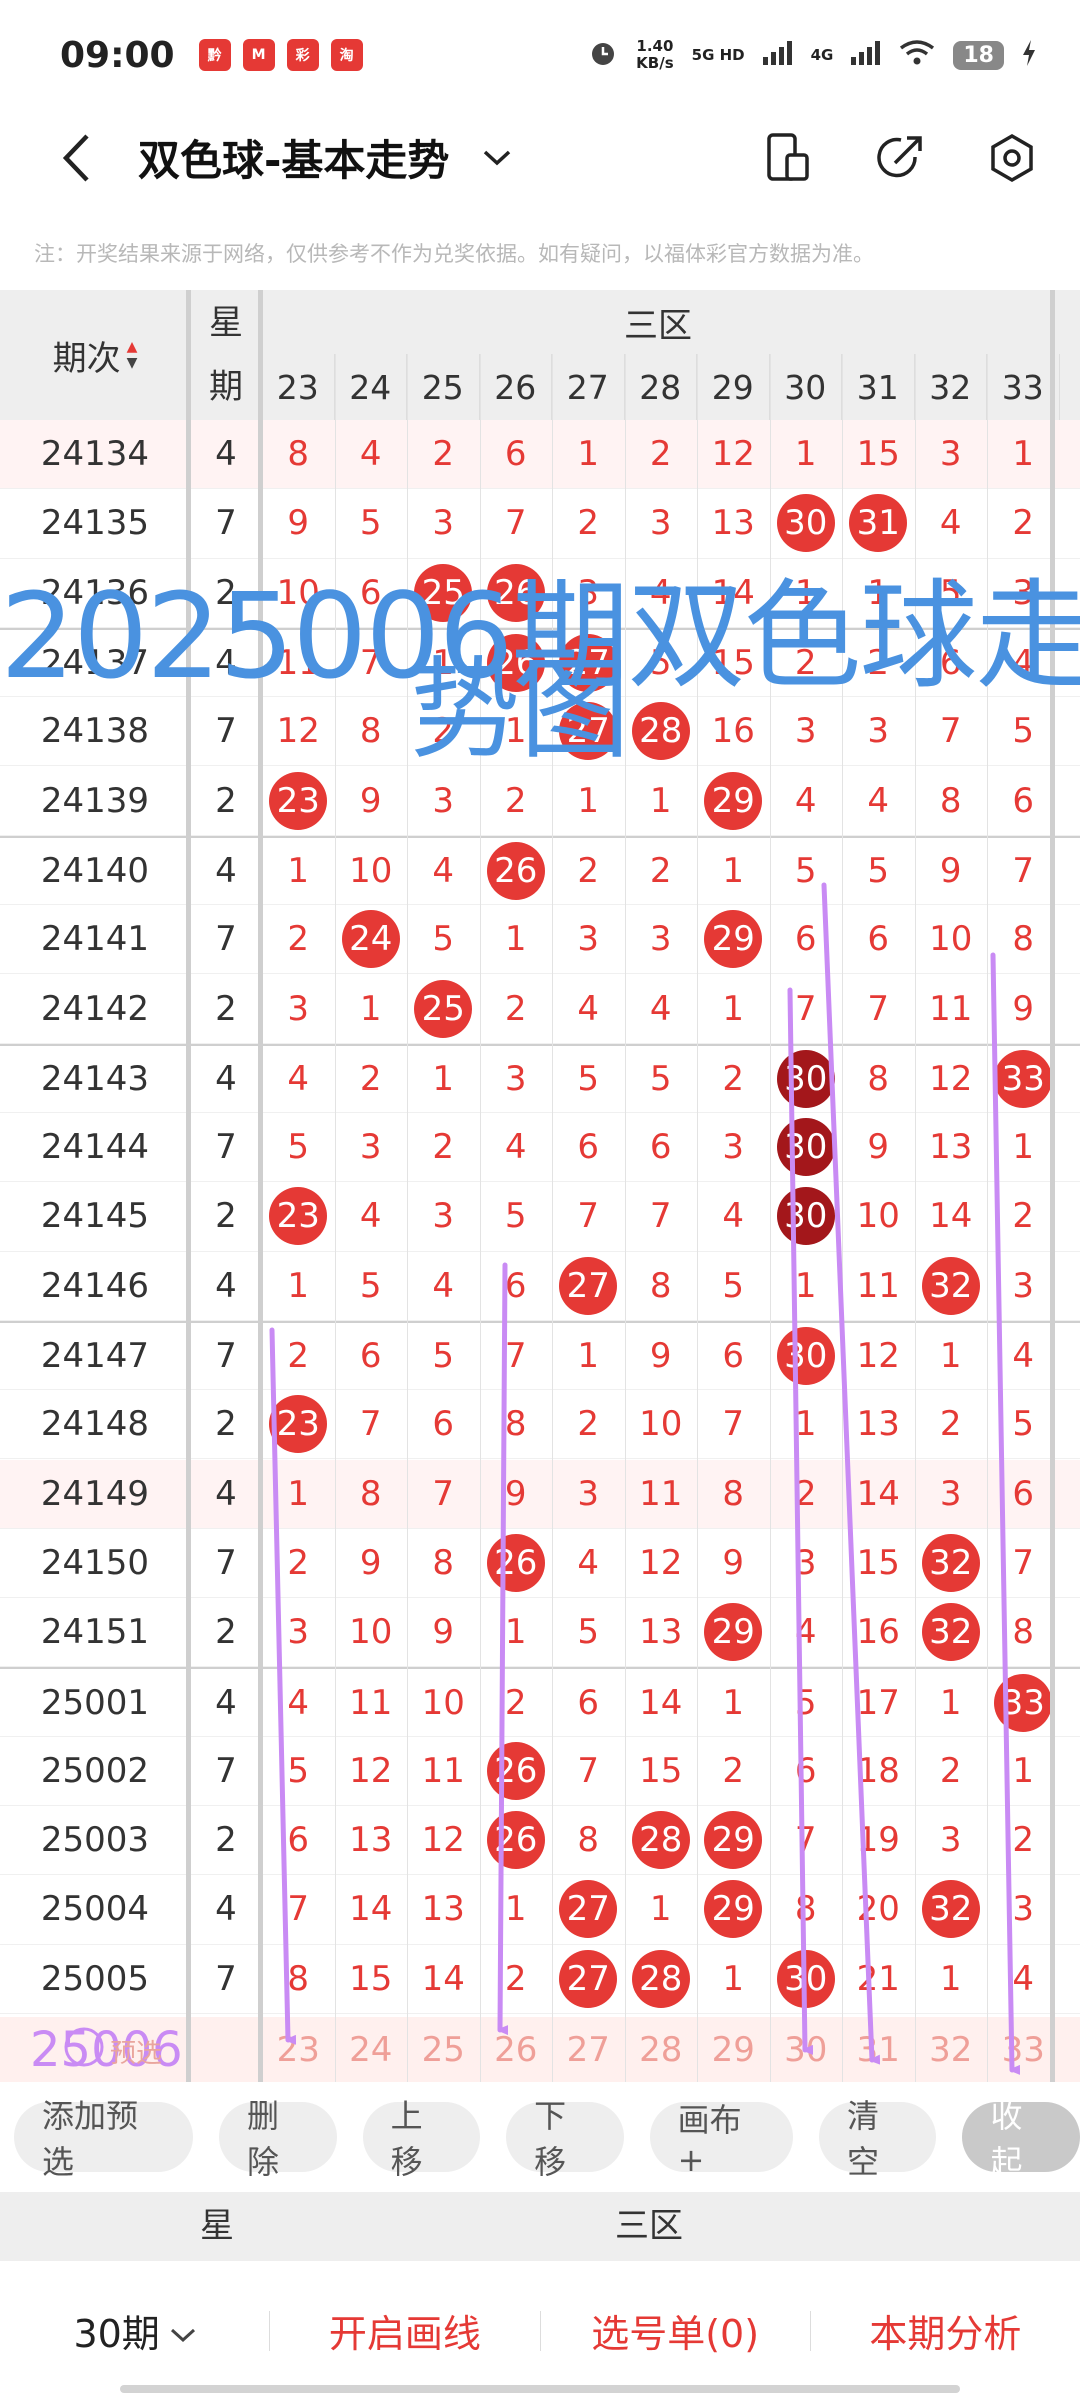 This screenshot has height=2400, width=1080. I want to click on sort-icon: ▲ ▼, so click(132, 355).